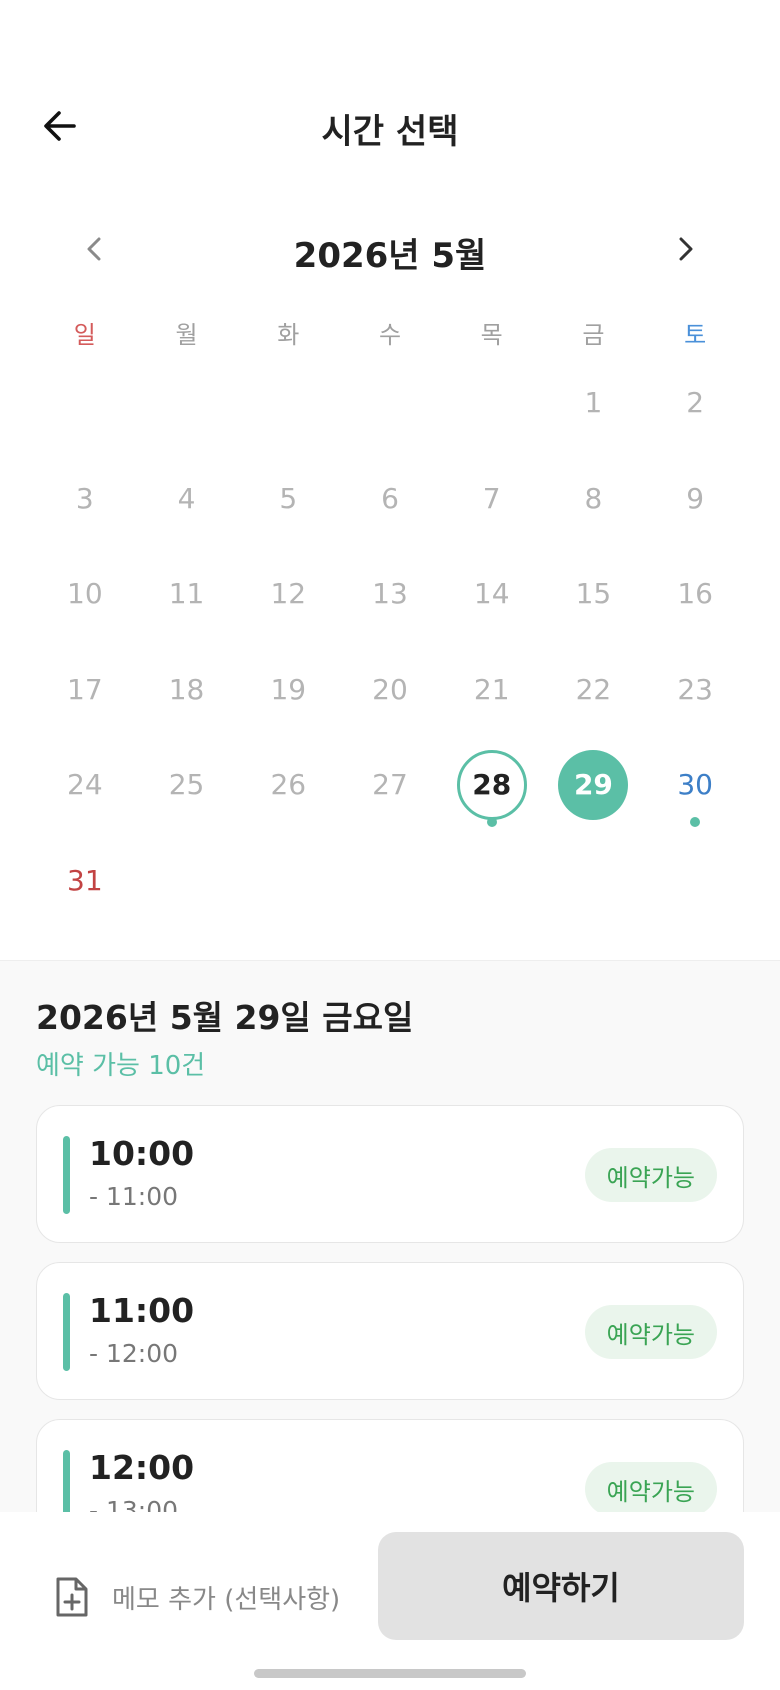 The width and height of the screenshot is (780, 1690). I want to click on calendar-day-27: 27, so click(390, 785).